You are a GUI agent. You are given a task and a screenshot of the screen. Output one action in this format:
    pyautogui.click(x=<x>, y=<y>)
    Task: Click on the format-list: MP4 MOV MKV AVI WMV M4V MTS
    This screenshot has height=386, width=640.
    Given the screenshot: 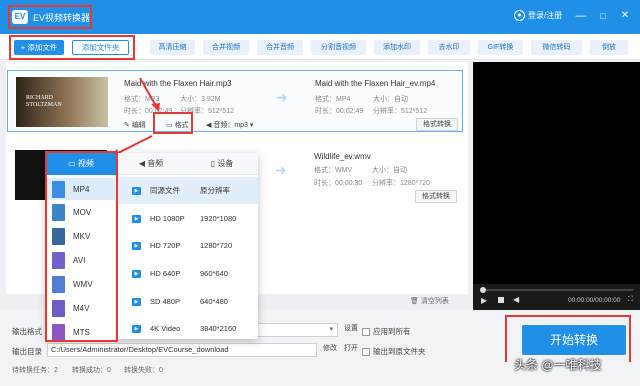 What is the action you would take?
    pyautogui.click(x=81, y=258)
    